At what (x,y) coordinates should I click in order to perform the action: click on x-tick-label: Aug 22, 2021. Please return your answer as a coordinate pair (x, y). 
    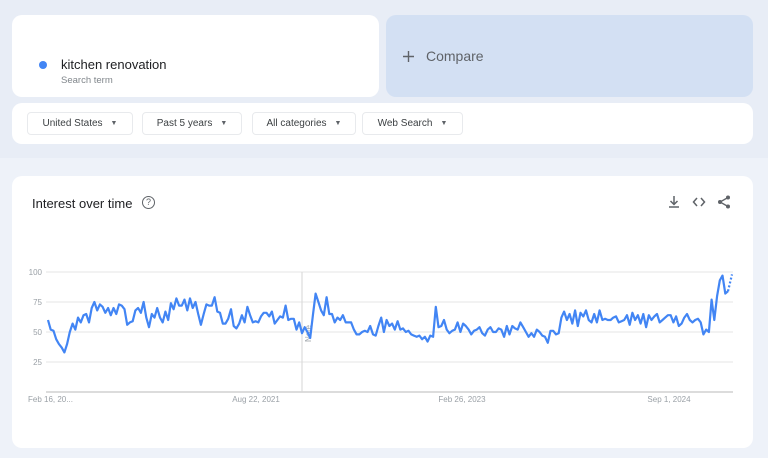
    Looking at the image, I should click on (256, 399).